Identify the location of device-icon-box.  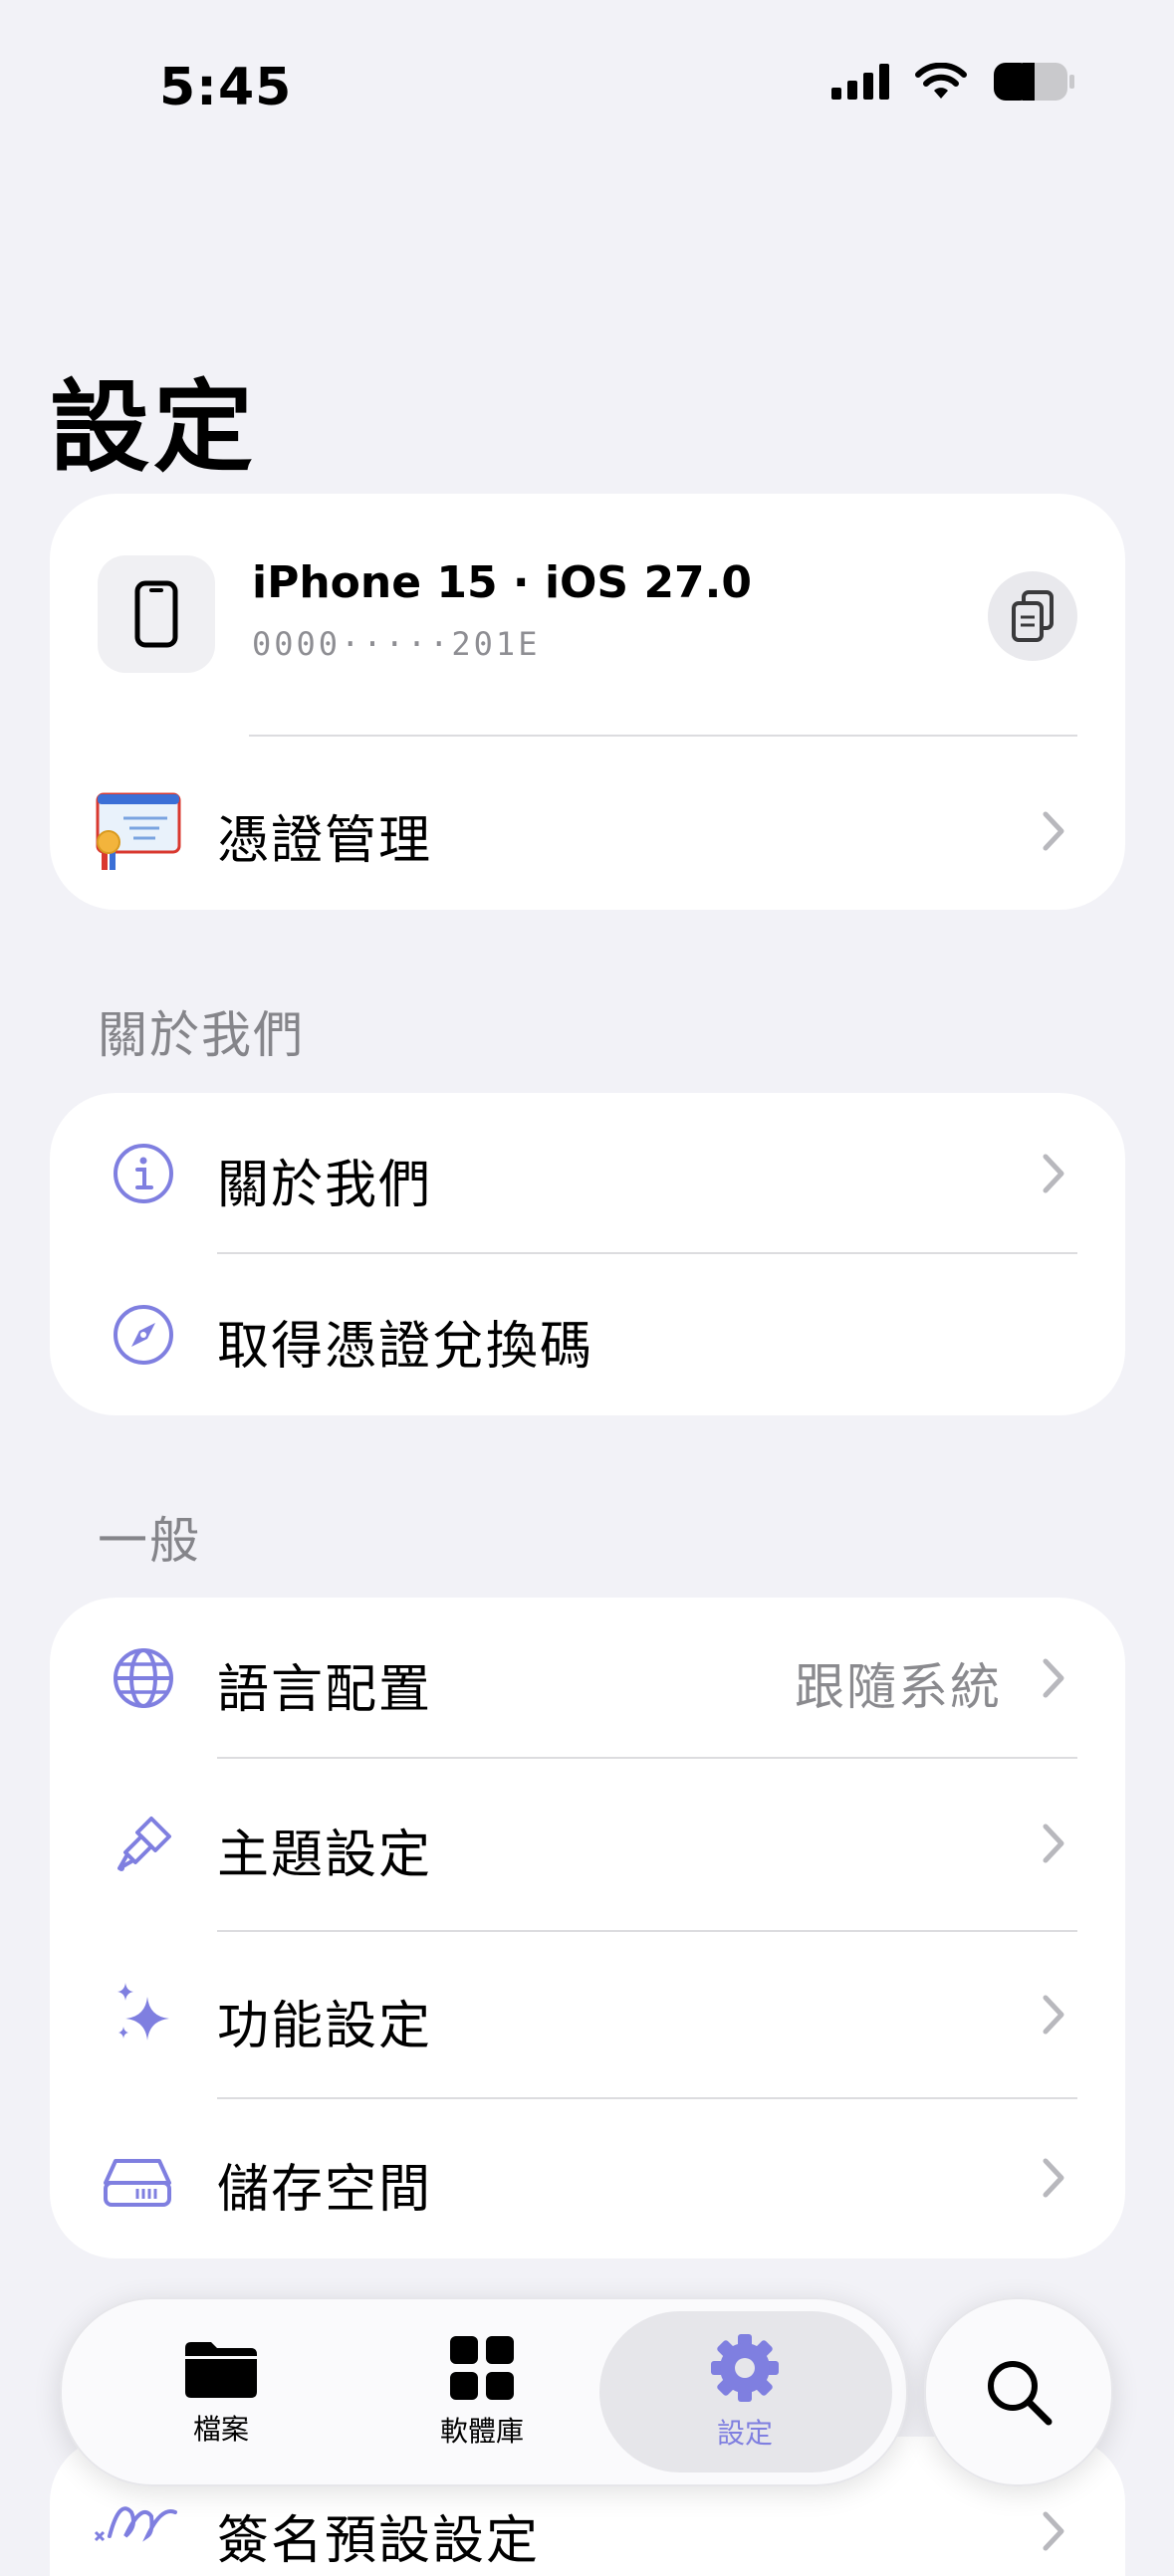
(156, 614).